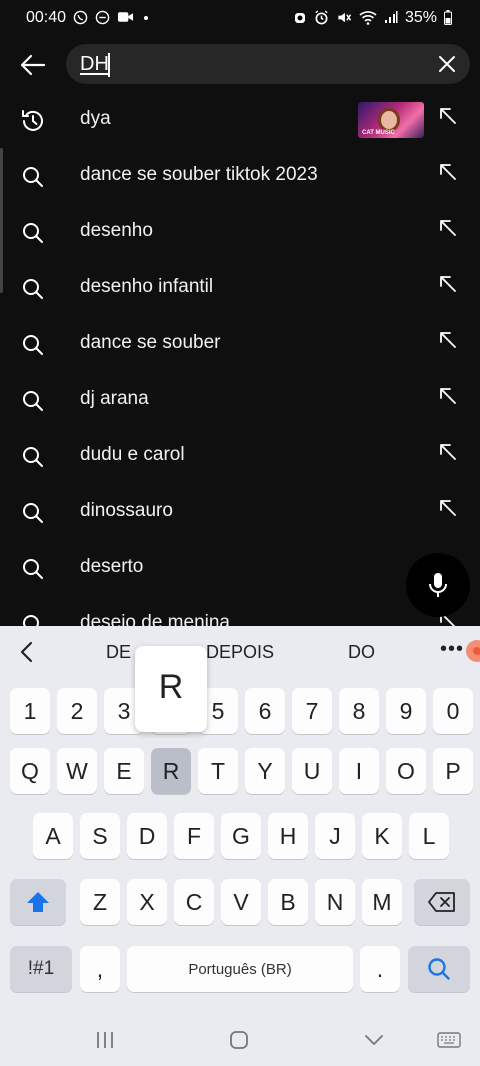 This screenshot has width=480, height=1066. I want to click on hide-keyboard-button, so click(374, 1040).